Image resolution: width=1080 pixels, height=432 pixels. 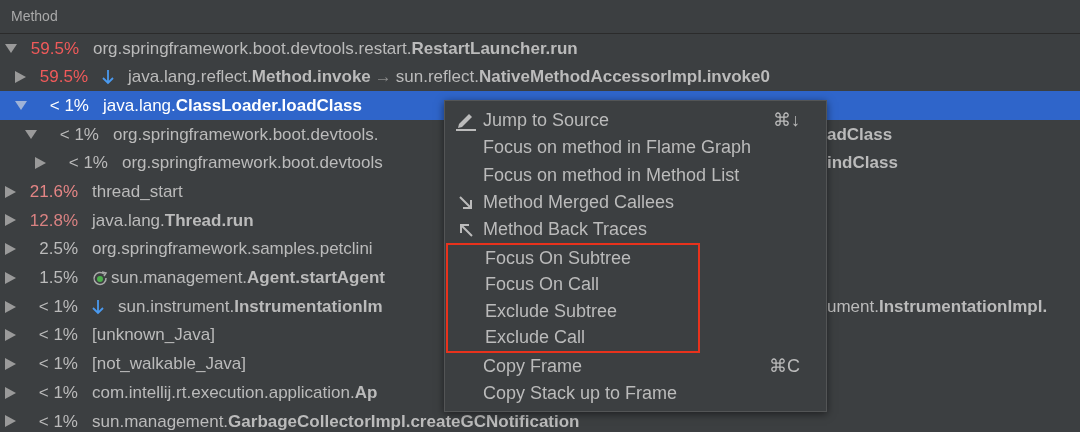 I want to click on percent-text: 2.5%, so click(x=58, y=249).